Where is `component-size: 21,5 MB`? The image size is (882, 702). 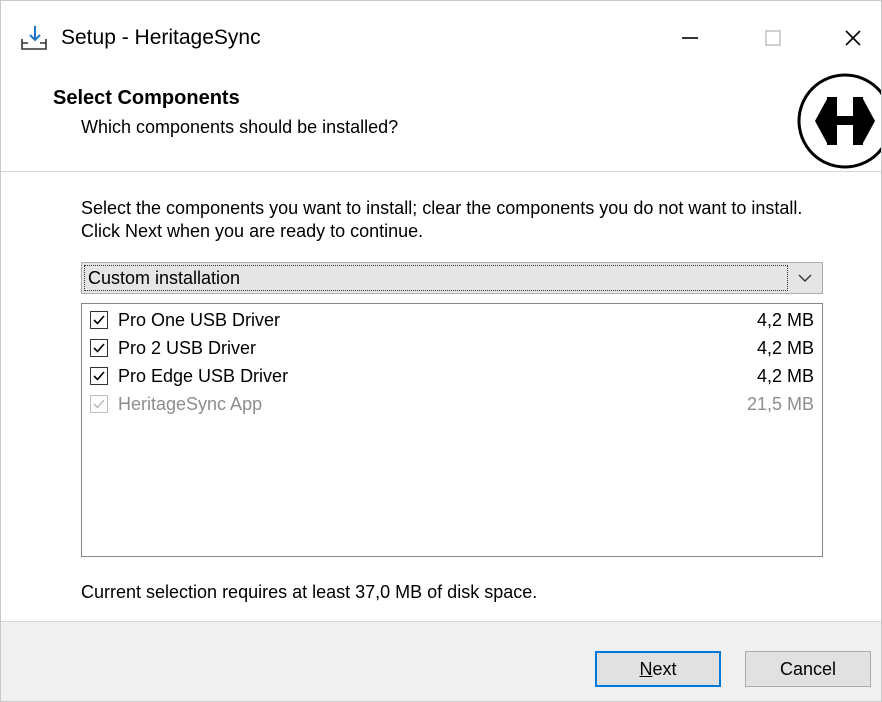 component-size: 21,5 MB is located at coordinates (780, 404).